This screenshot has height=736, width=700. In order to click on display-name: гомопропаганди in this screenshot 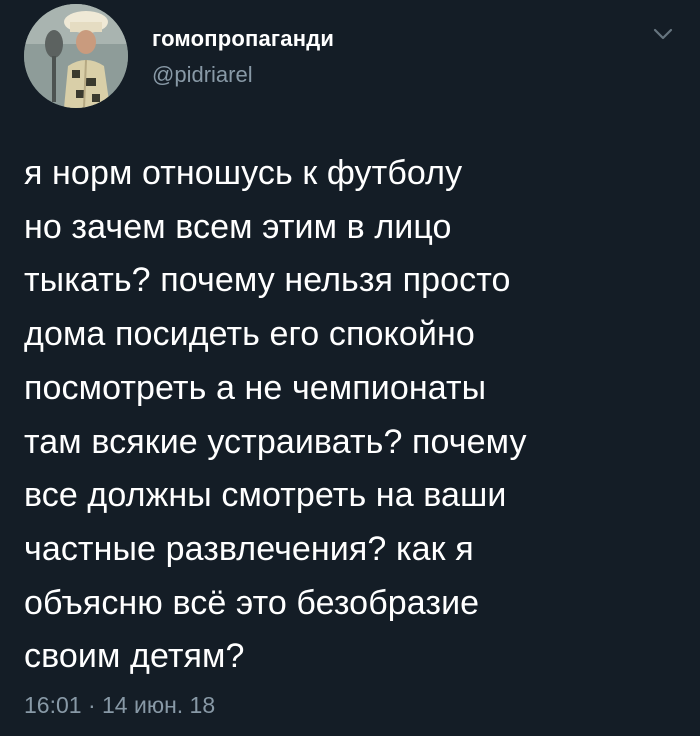, I will do `click(243, 39)`.